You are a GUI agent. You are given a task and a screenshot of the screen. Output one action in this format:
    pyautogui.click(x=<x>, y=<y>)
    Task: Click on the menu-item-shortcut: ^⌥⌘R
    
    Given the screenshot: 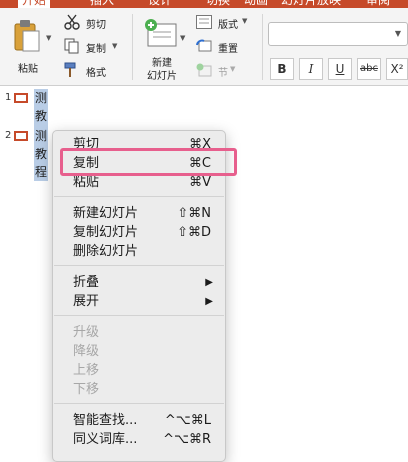 What is the action you would take?
    pyautogui.click(x=187, y=439)
    